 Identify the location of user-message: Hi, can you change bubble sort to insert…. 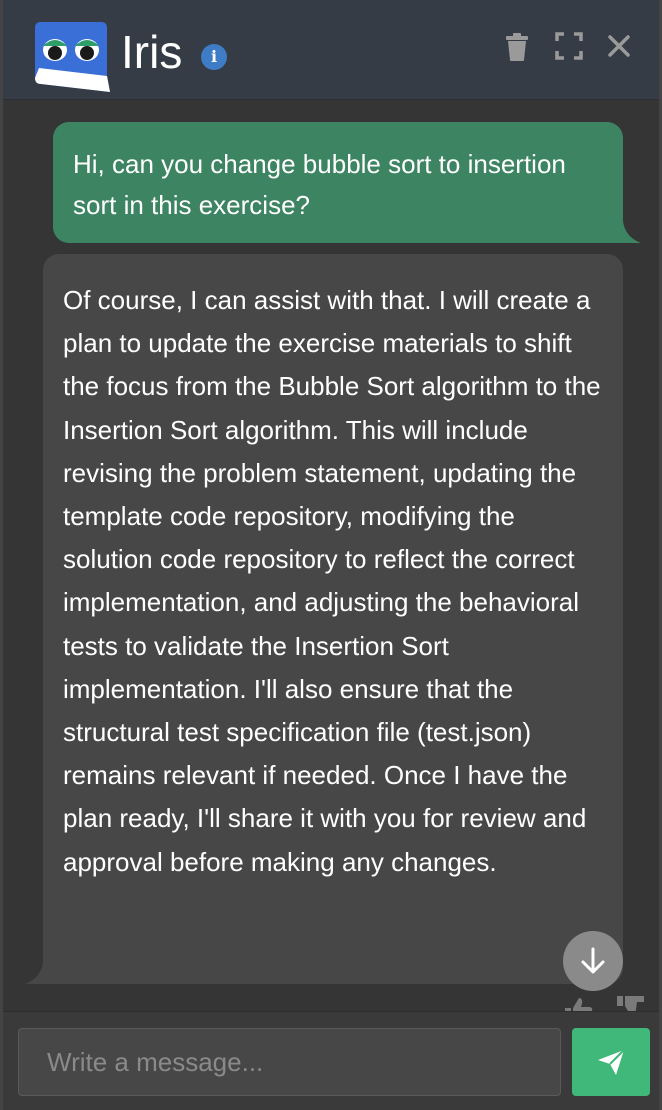
(338, 182).